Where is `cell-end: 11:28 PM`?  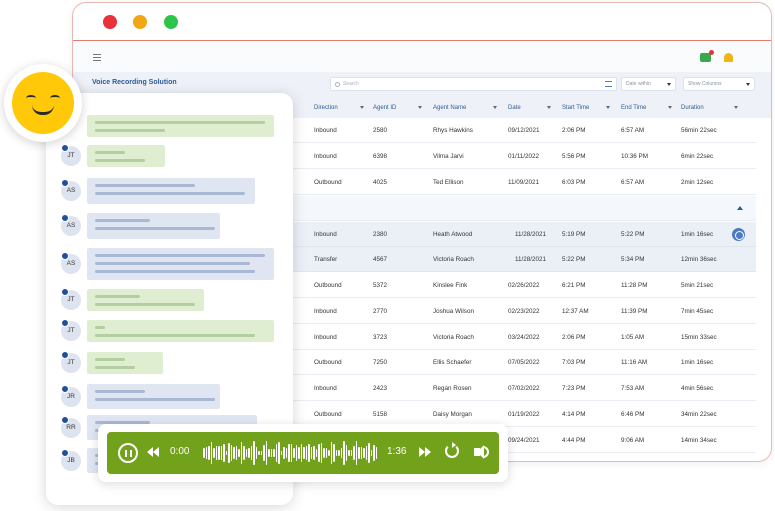 cell-end: 11:28 PM is located at coordinates (634, 285).